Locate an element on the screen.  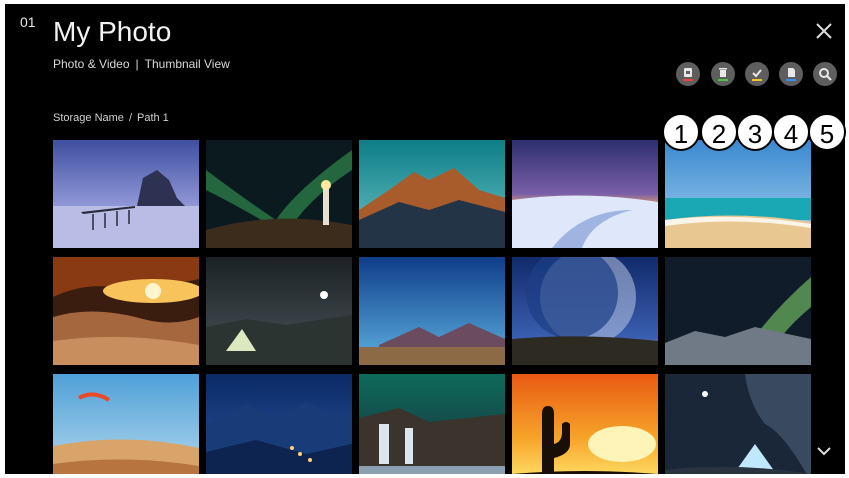
page-title: My Photo is located at coordinates (112, 31).